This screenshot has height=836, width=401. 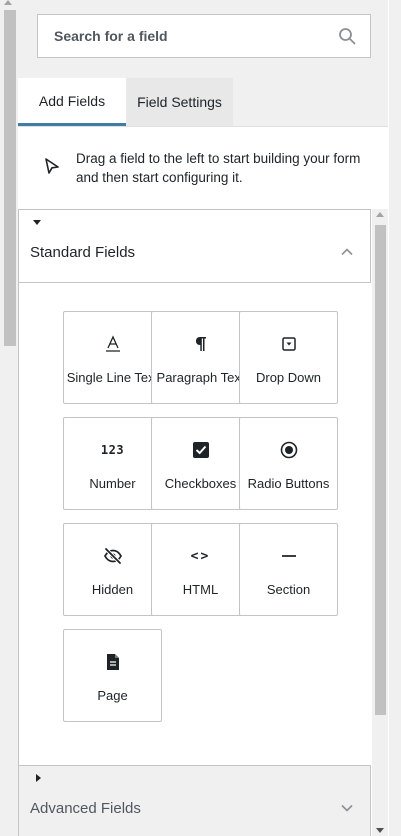 What do you see at coordinates (288, 450) in the screenshot?
I see `radio-icon` at bounding box center [288, 450].